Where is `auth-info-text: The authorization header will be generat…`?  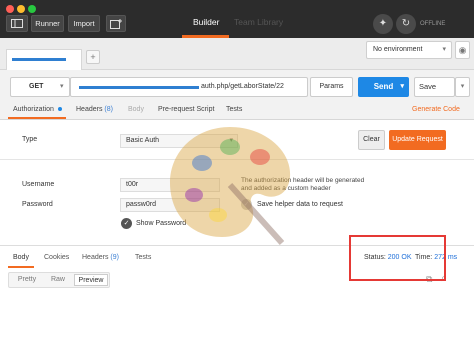 auth-info-text: The authorization header will be generat… is located at coordinates (303, 184).